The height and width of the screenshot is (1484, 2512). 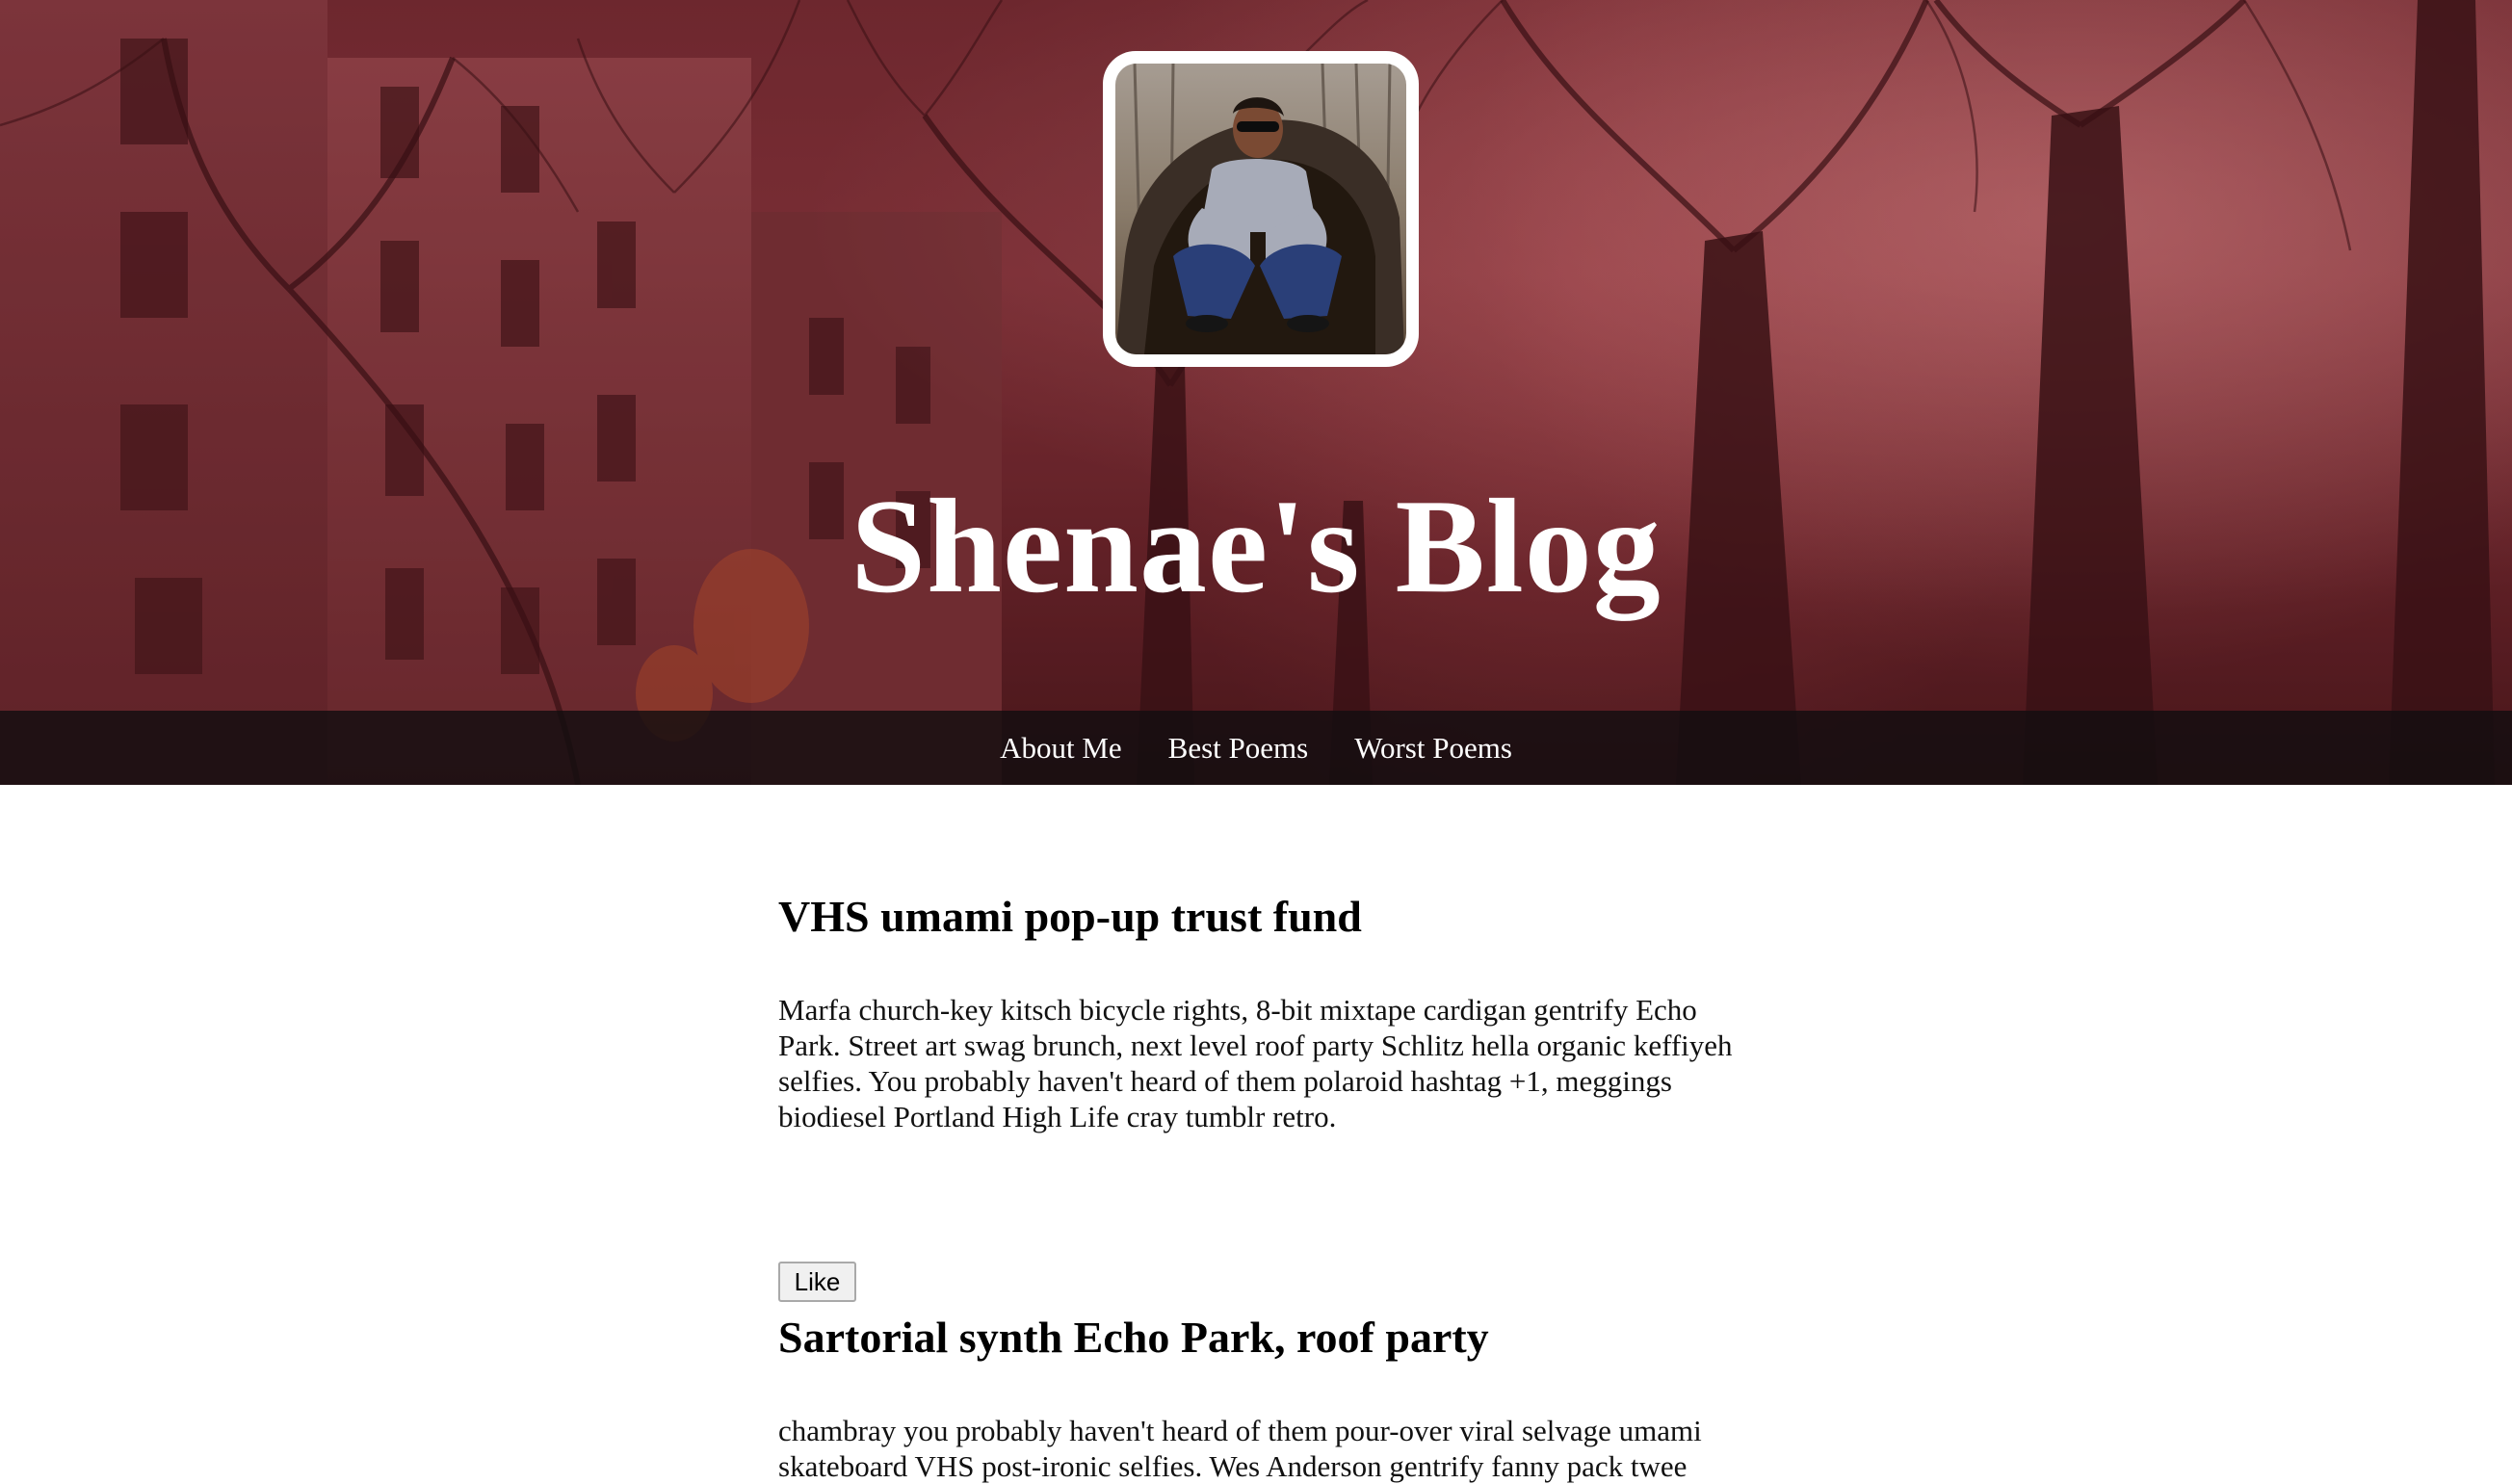 I want to click on main-nav: About Me Best Poems Worst Poems, so click(x=1256, y=748).